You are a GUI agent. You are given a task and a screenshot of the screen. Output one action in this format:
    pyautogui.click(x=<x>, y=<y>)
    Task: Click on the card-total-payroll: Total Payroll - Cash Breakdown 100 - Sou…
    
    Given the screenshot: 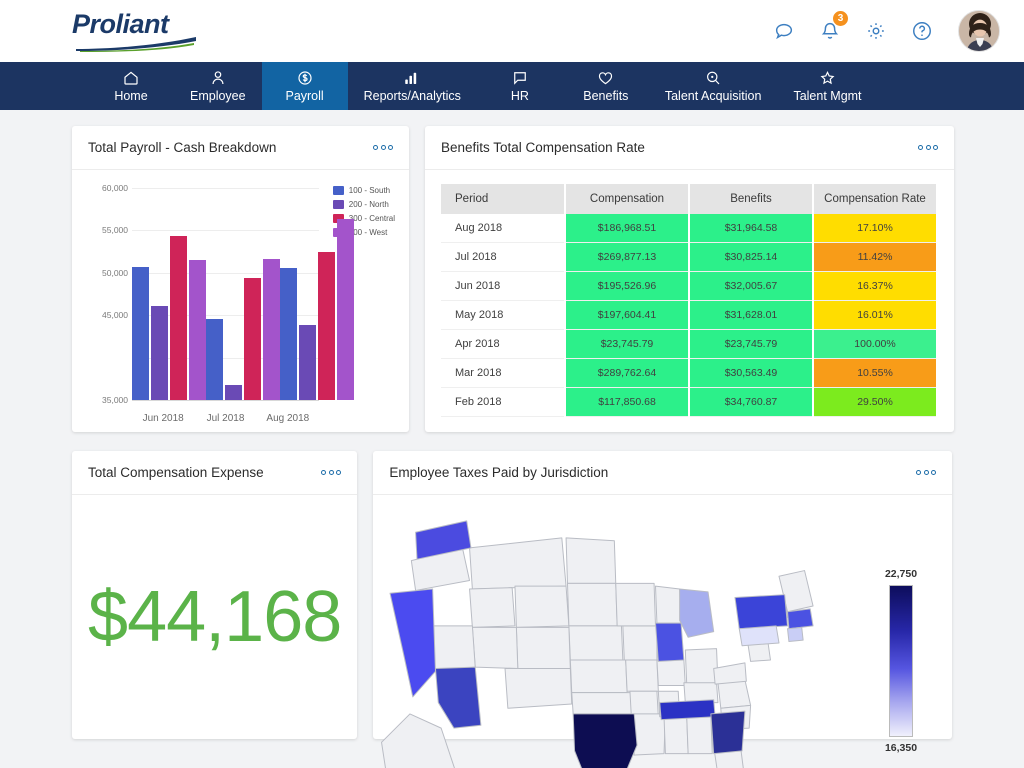 What is the action you would take?
    pyautogui.click(x=240, y=279)
    